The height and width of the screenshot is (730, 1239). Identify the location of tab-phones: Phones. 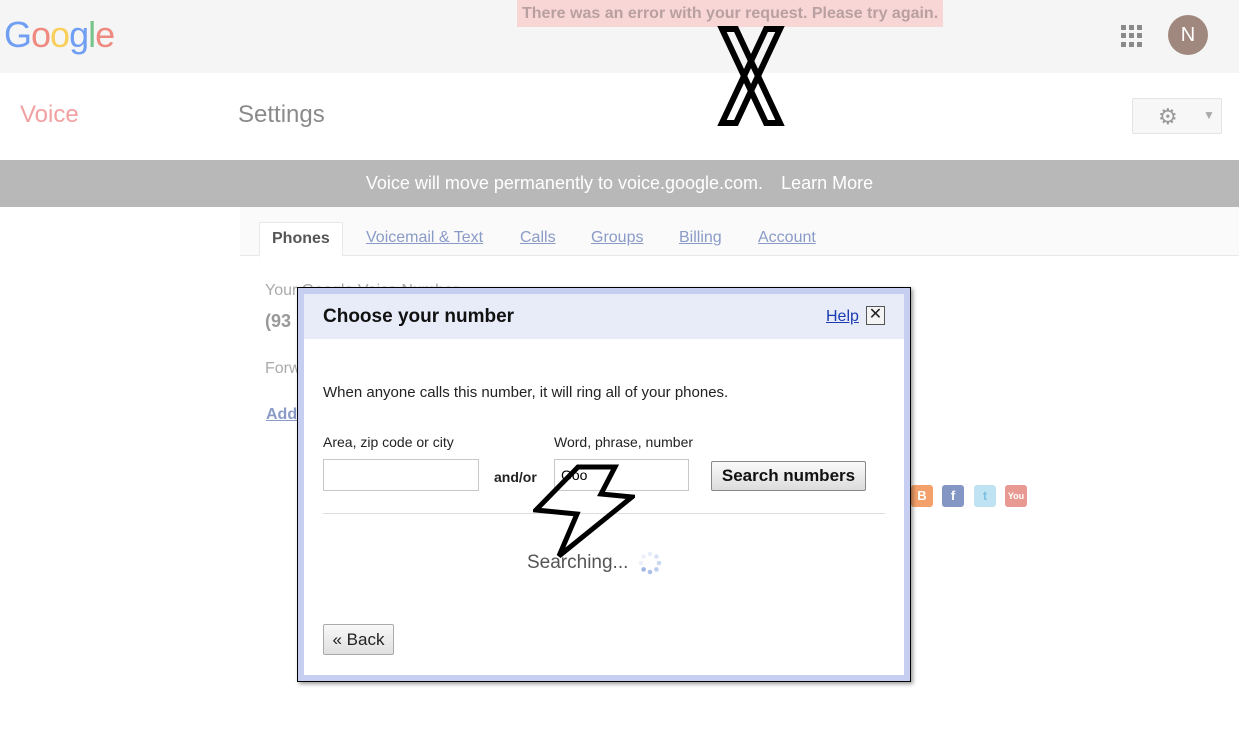
(301, 239).